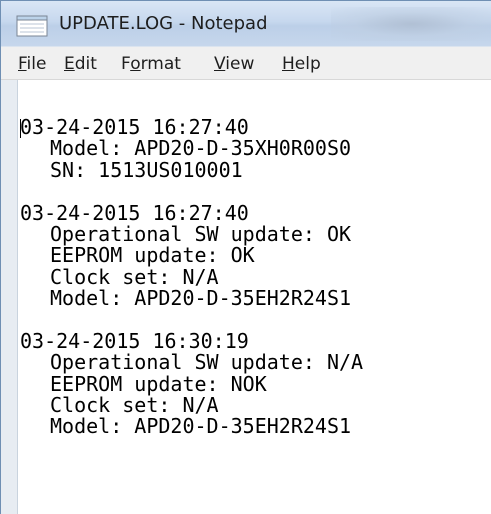  Describe the element at coordinates (158, 383) in the screenshot. I see `log-line: EEPROM update: NOK` at that location.